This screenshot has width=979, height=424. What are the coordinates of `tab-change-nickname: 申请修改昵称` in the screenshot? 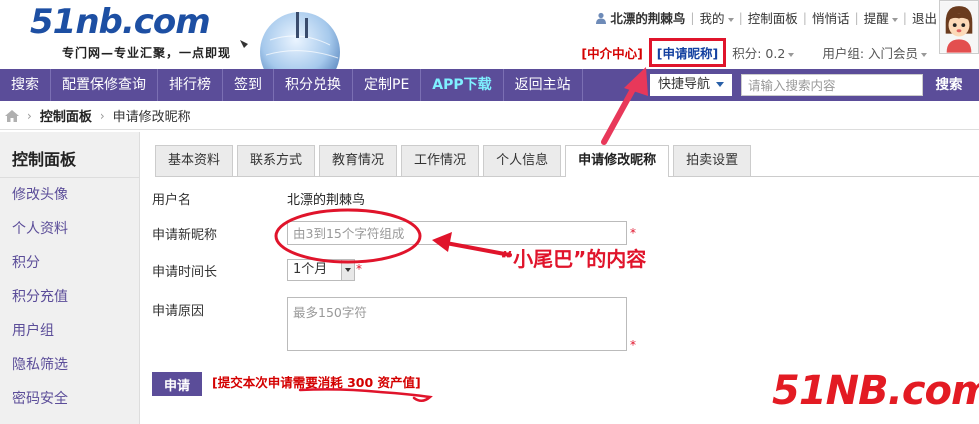 It's located at (617, 161).